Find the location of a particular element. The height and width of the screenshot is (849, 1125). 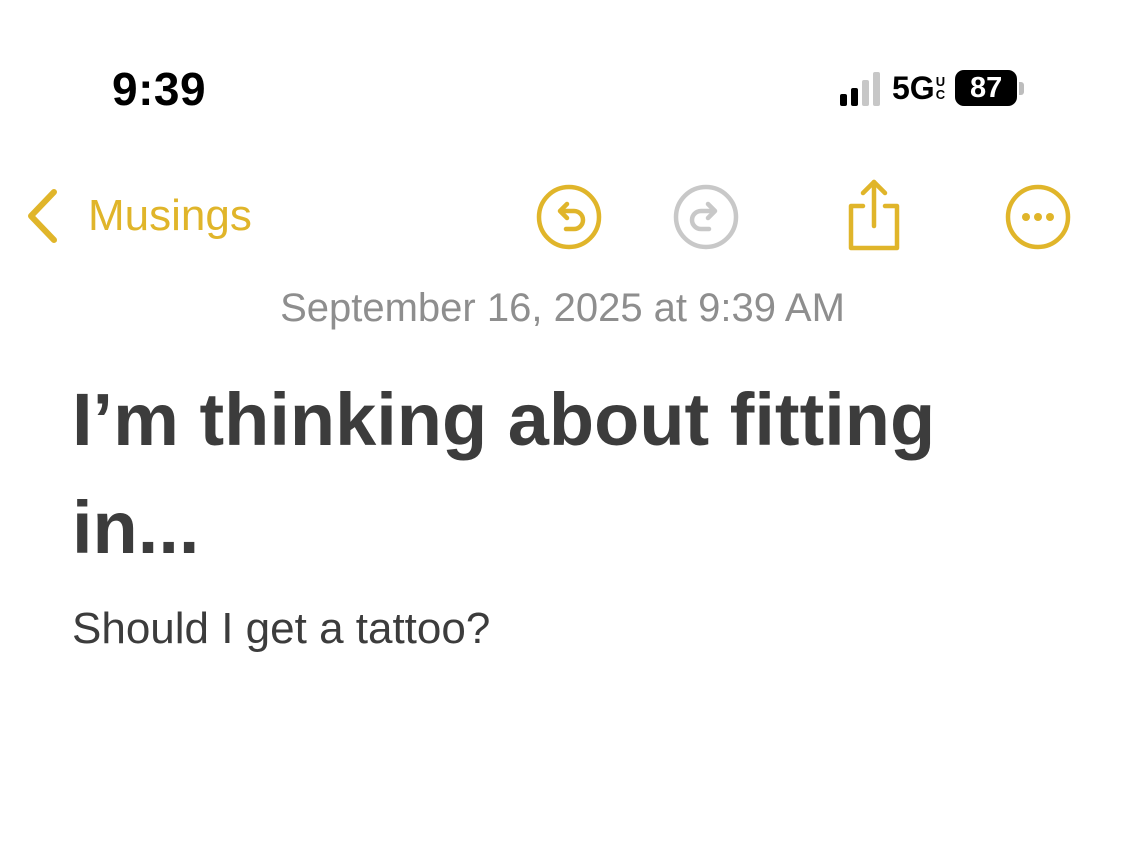

redo-button is located at coordinates (706, 217).